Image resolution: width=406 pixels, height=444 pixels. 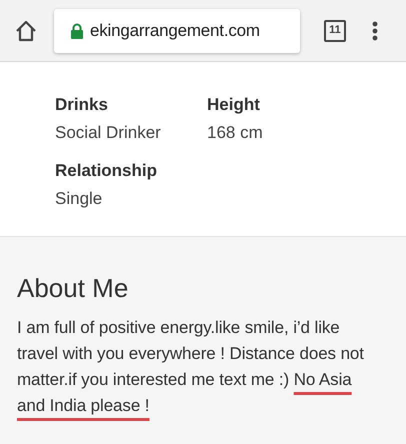 I want to click on detail-value: 168 cm, so click(x=235, y=133).